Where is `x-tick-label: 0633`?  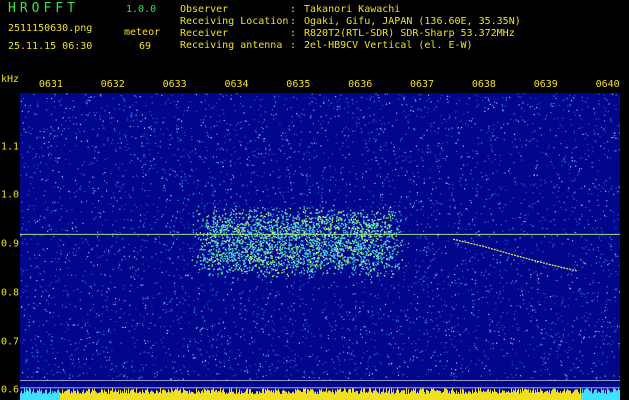
x-tick-label: 0633 is located at coordinates (174, 84).